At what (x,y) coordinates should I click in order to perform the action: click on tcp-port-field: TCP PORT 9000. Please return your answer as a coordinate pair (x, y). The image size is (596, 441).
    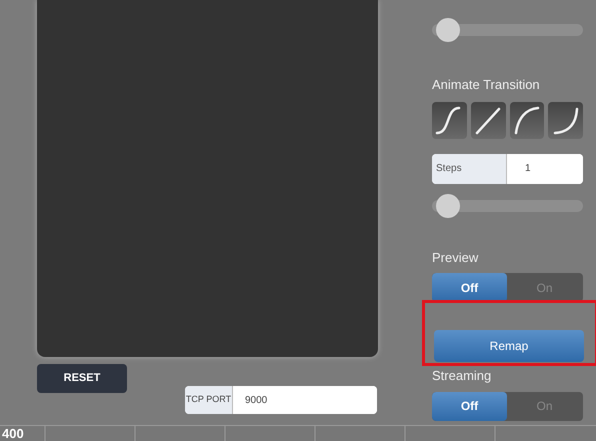
    Looking at the image, I should click on (281, 400).